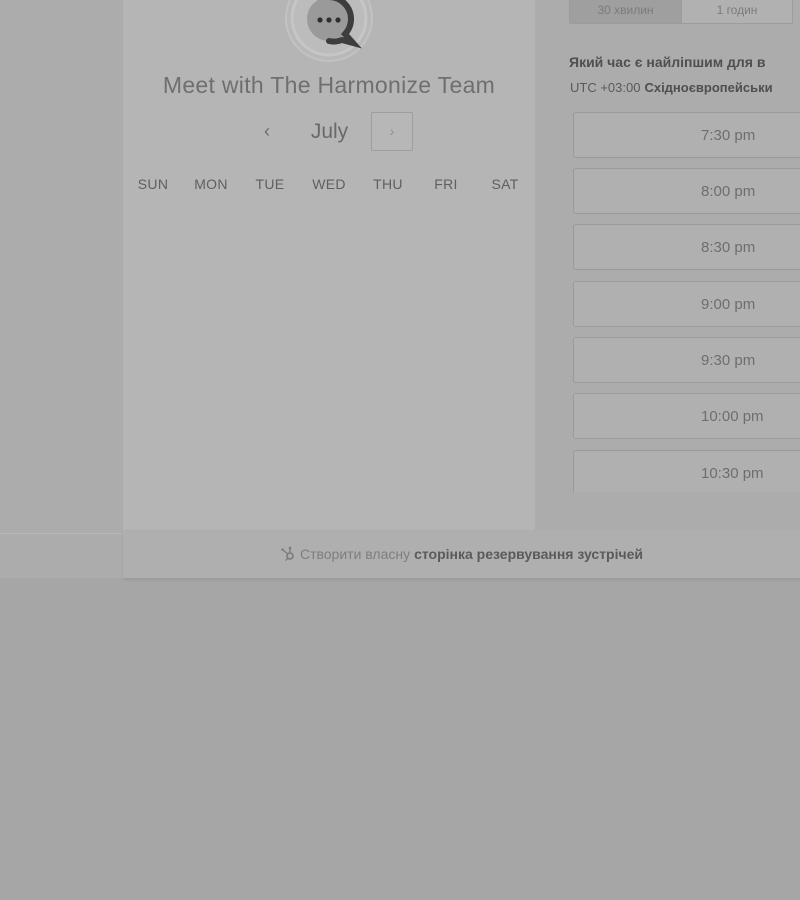  I want to click on weekday-thu: THU, so click(388, 184).